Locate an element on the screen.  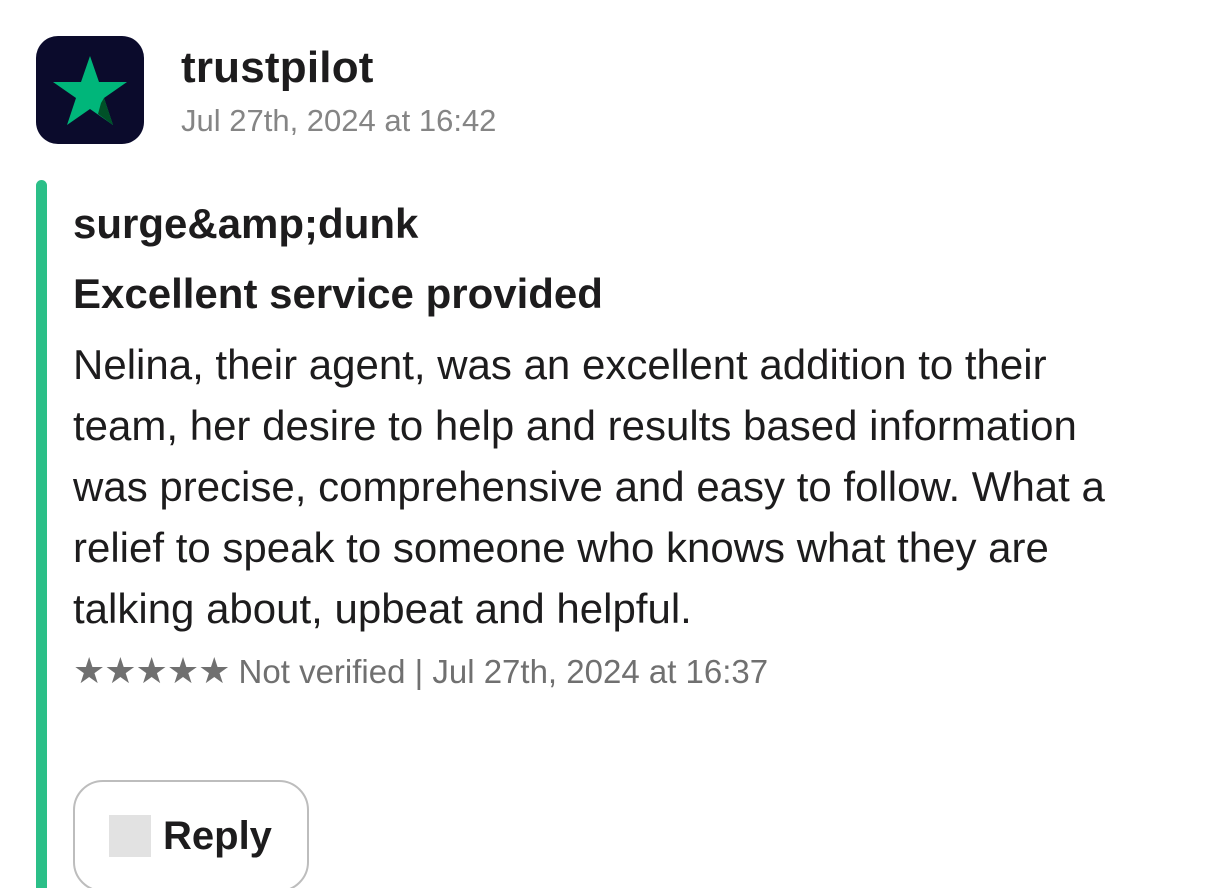
review-author: surge&amp;dunk is located at coordinates (246, 223).